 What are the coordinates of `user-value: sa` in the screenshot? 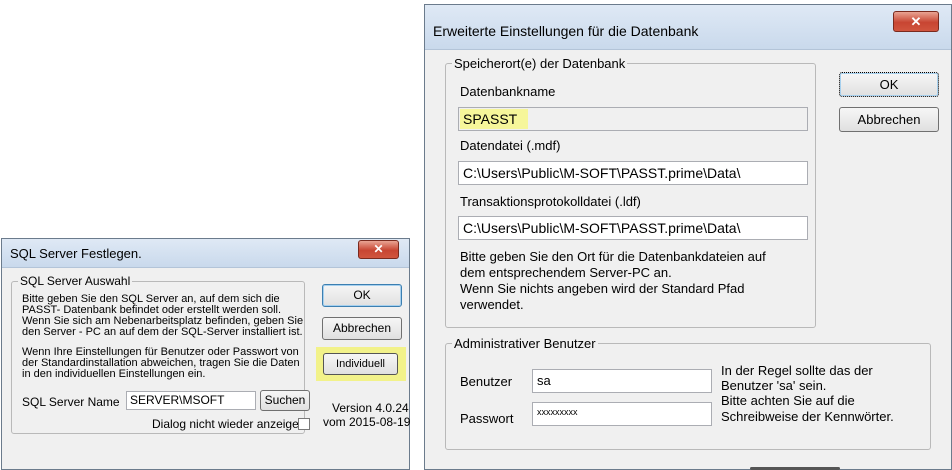 It's located at (544, 380).